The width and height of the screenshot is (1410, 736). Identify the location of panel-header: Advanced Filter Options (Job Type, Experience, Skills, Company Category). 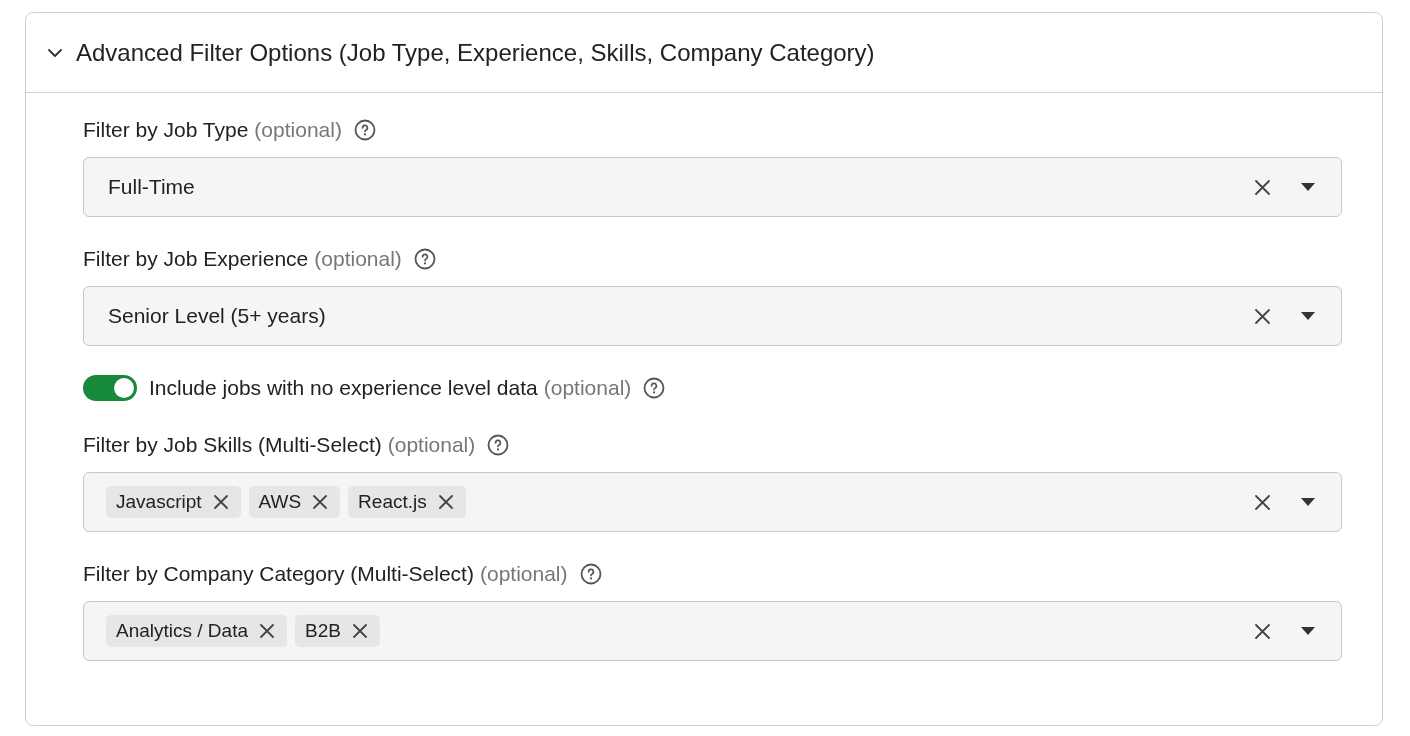
(704, 53).